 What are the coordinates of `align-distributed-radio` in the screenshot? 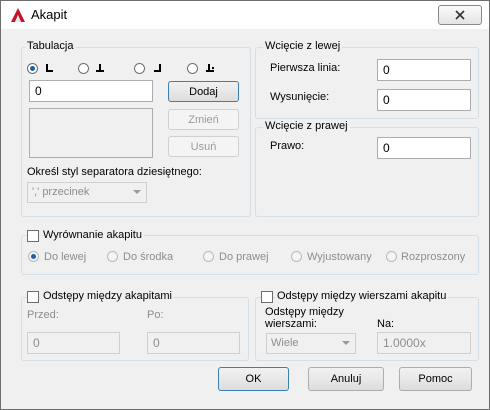 It's located at (391, 256).